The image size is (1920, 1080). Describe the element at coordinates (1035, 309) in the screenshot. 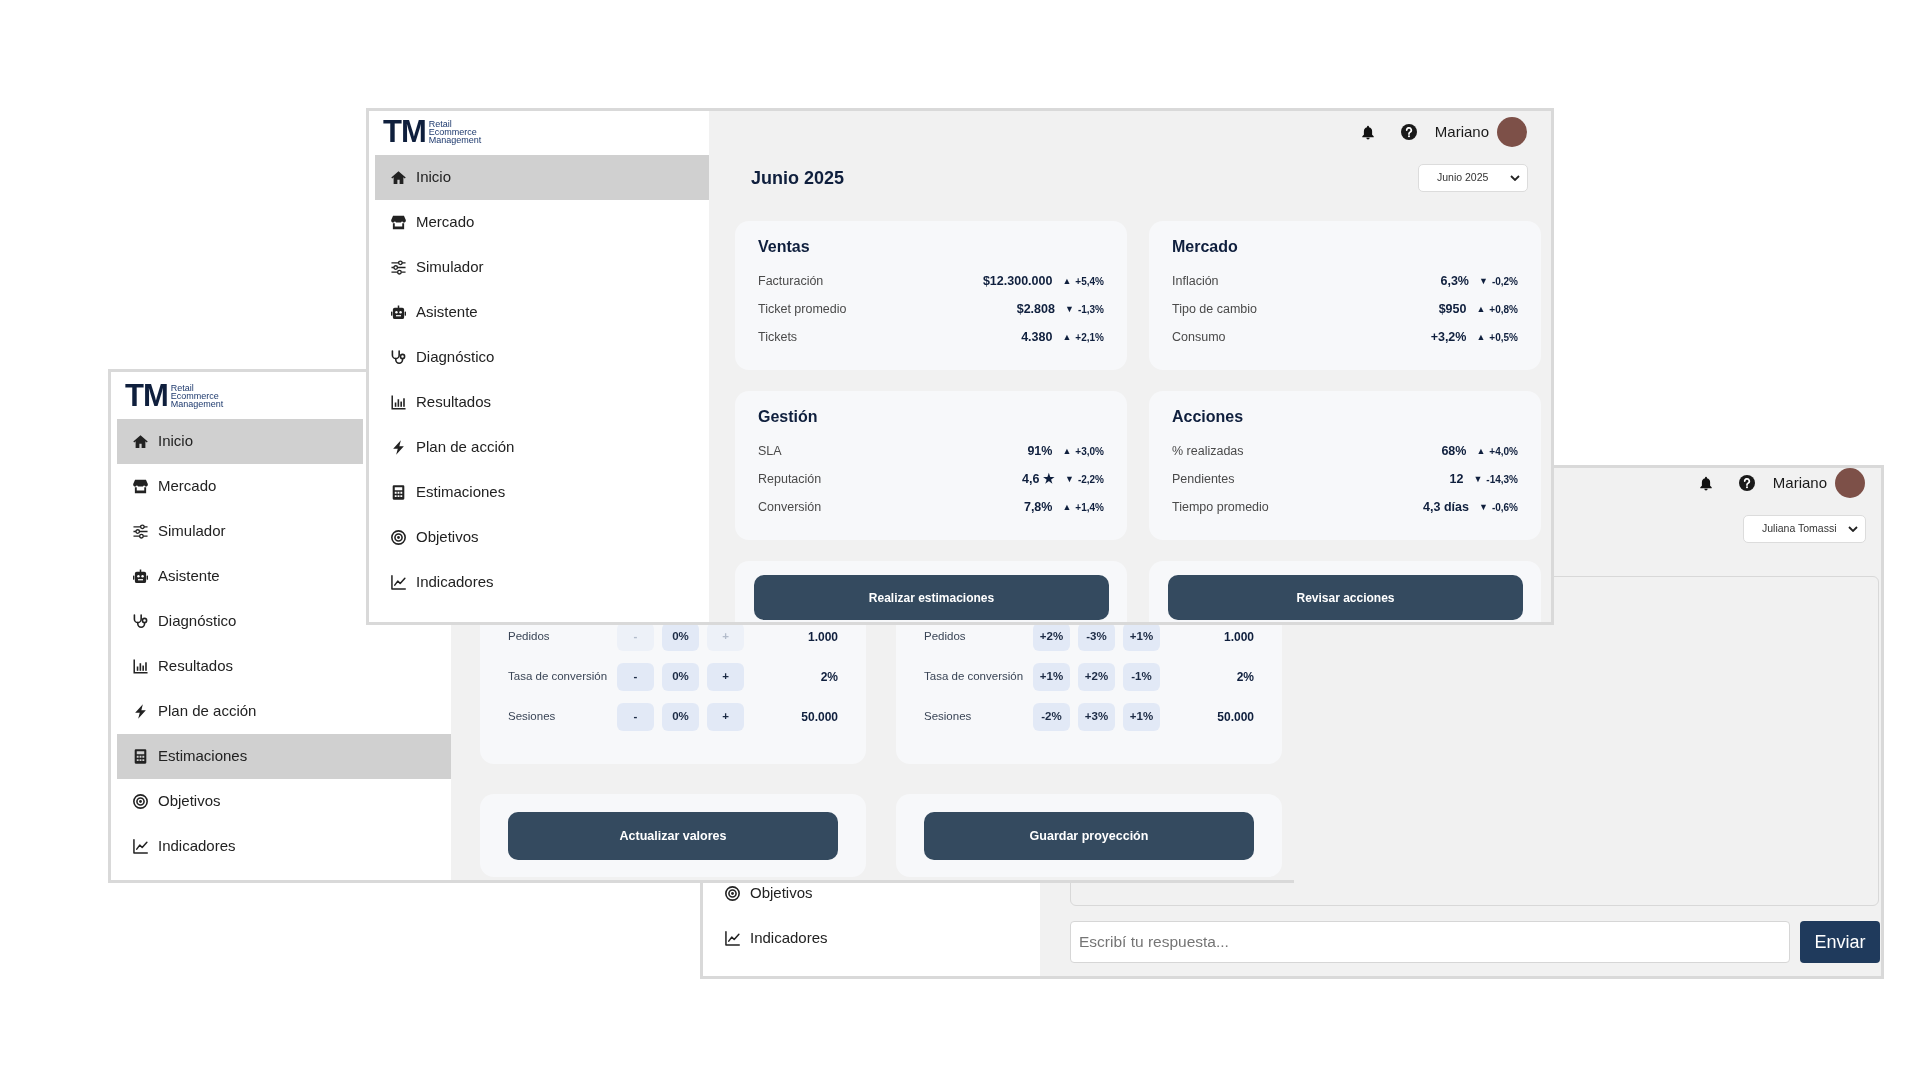

I see `metric-value: $2.808` at that location.